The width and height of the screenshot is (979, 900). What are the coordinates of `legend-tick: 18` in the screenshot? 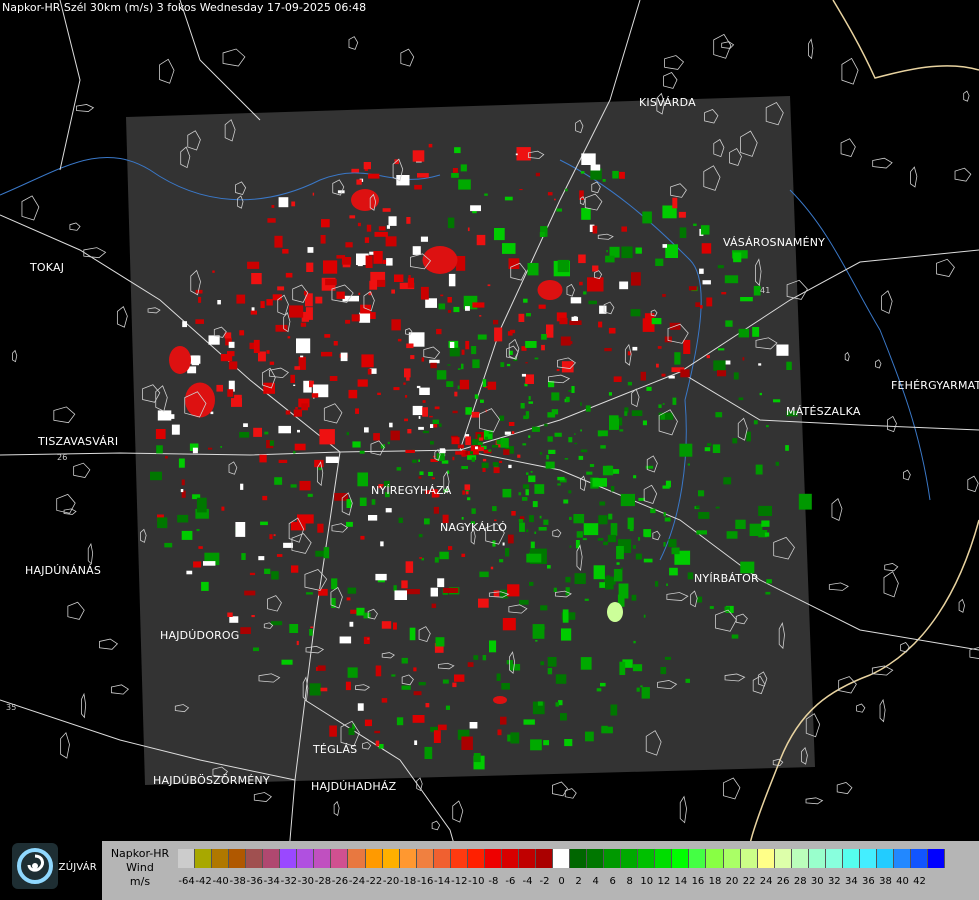 It's located at (715, 881).